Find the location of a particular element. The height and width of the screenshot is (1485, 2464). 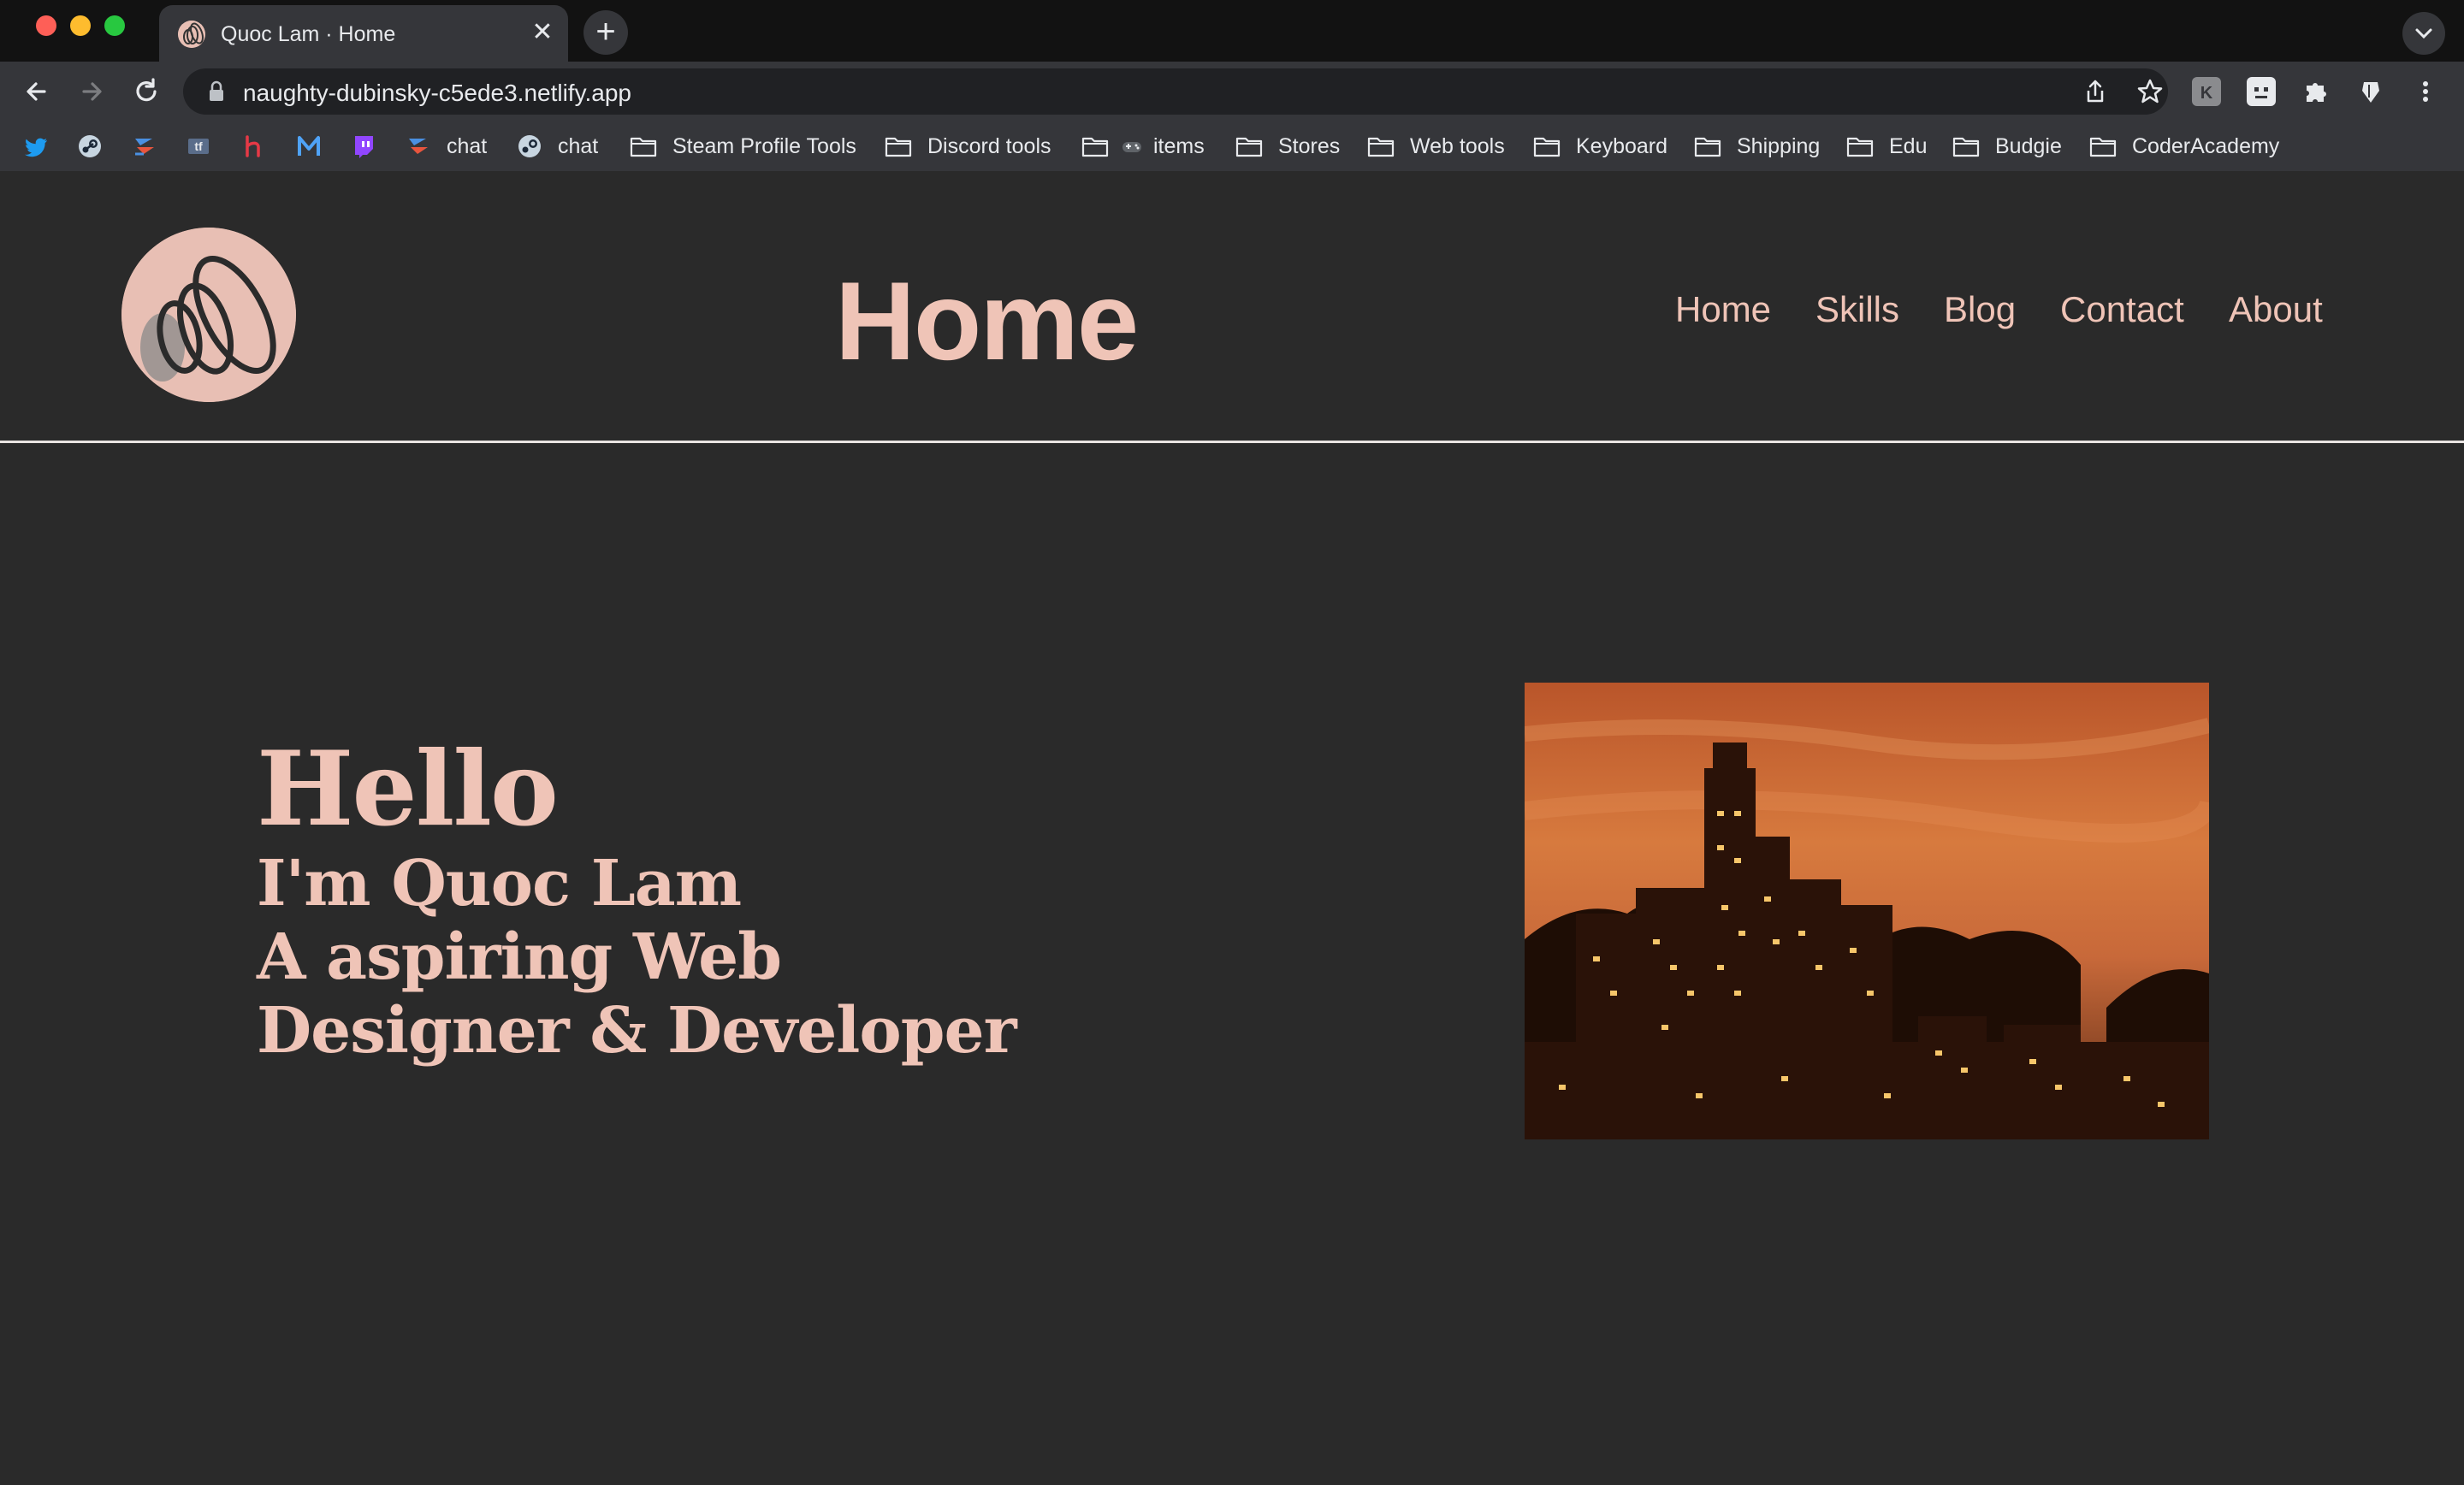

bookmark-folder-stores: Stores is located at coordinates (1287, 146).